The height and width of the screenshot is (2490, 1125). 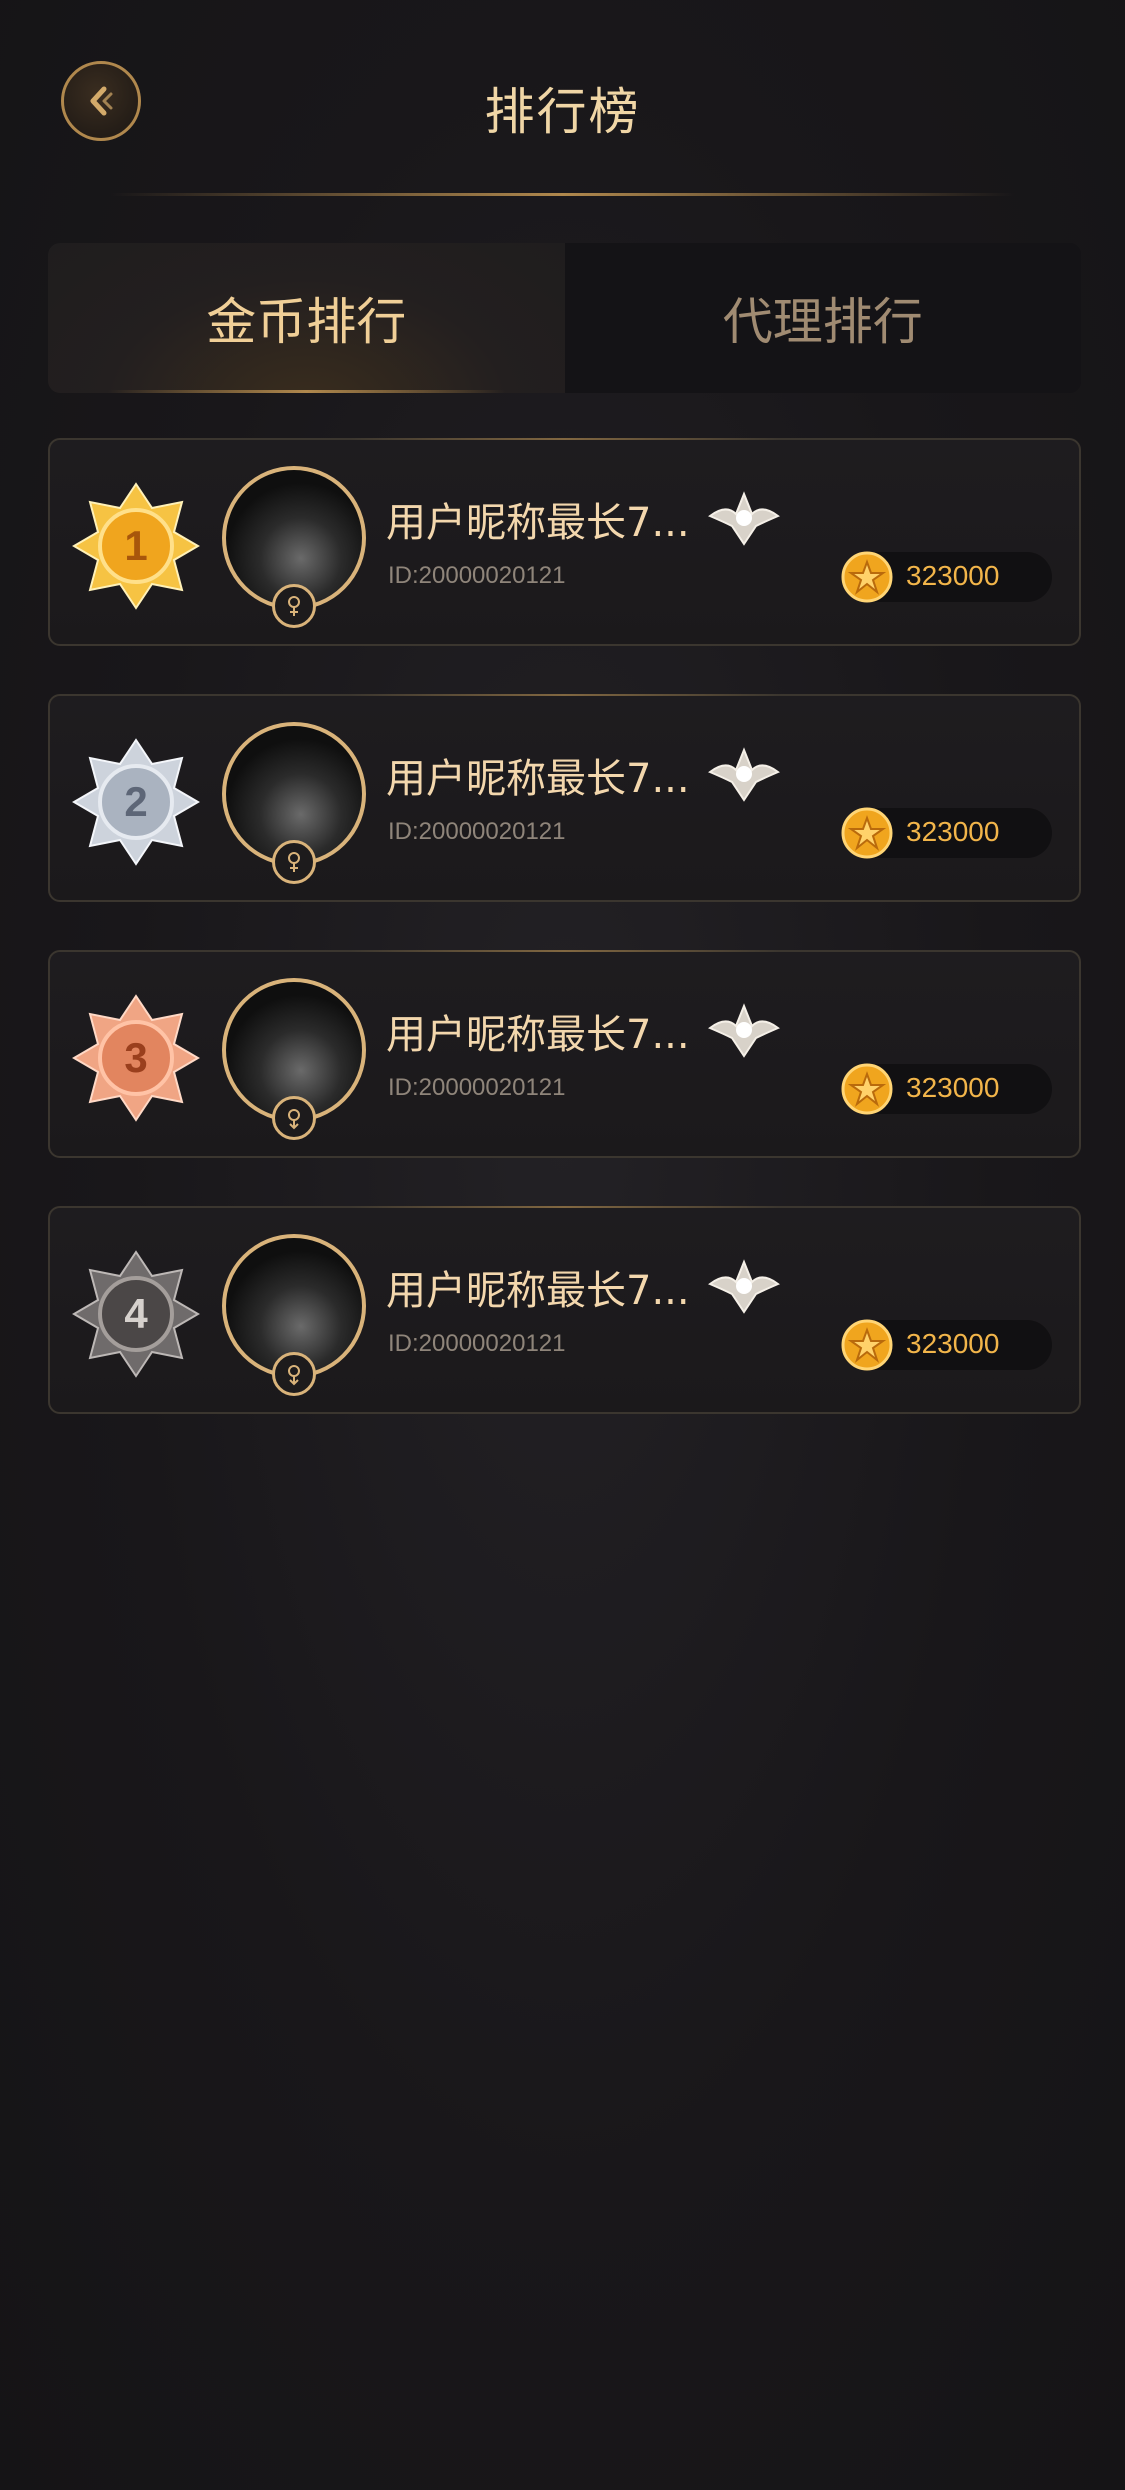 I want to click on tab-agent-ranking: 代理排行, so click(x=822, y=318).